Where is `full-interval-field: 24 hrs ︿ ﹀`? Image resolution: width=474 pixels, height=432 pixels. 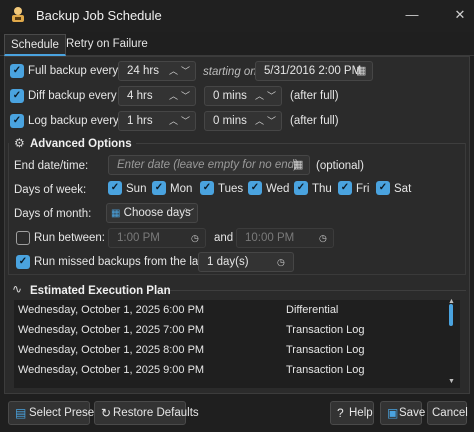
full-interval-field: 24 hrs ︿ ﹀ is located at coordinates (157, 71).